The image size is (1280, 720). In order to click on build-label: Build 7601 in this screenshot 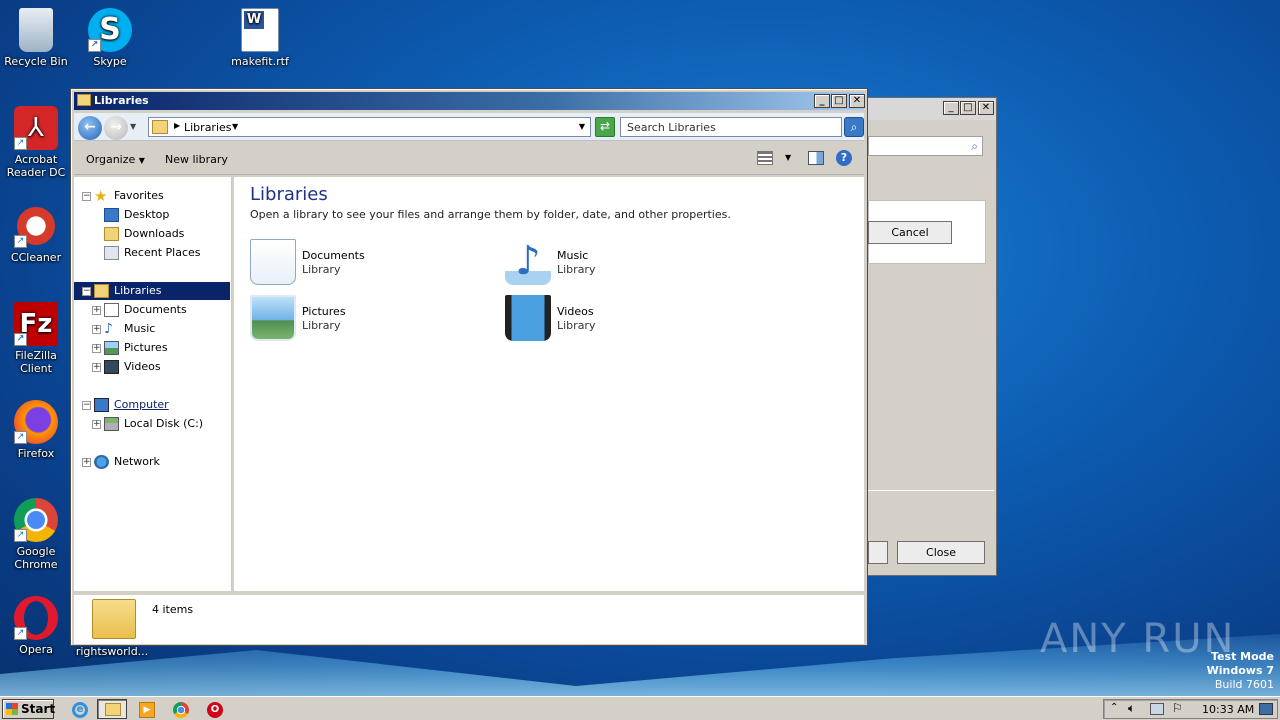, I will do `click(1244, 684)`.